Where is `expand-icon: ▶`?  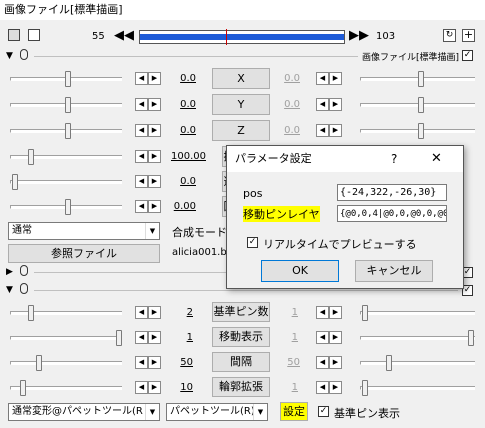 expand-icon: ▶ is located at coordinates (9, 272).